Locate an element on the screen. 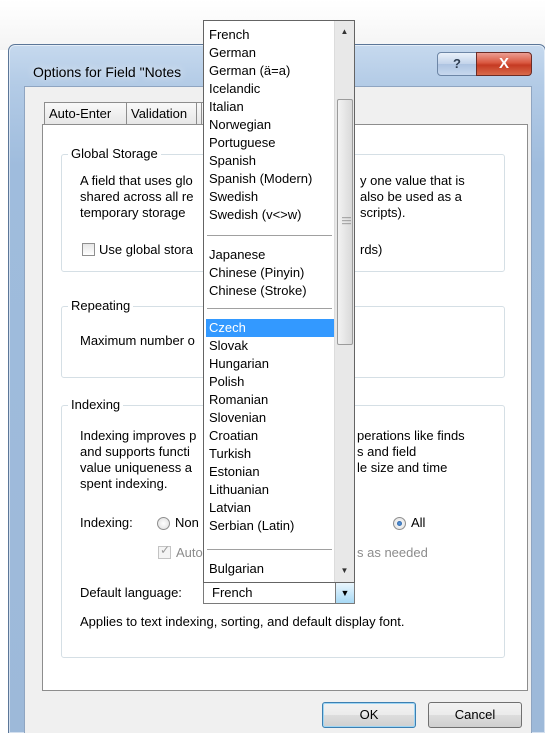  language-option: Swedish (v<>w) is located at coordinates (255, 215).